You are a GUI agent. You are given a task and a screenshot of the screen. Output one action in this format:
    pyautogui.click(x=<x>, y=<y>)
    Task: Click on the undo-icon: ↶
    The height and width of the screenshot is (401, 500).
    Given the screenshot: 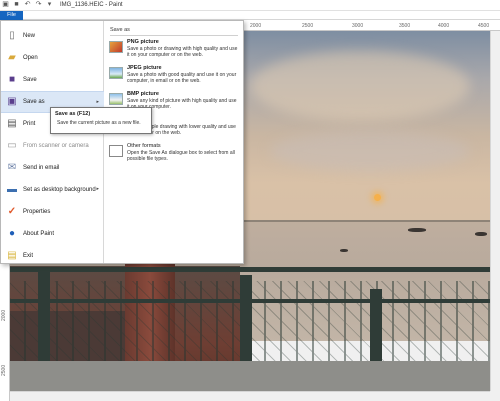 What is the action you would take?
    pyautogui.click(x=27, y=4)
    